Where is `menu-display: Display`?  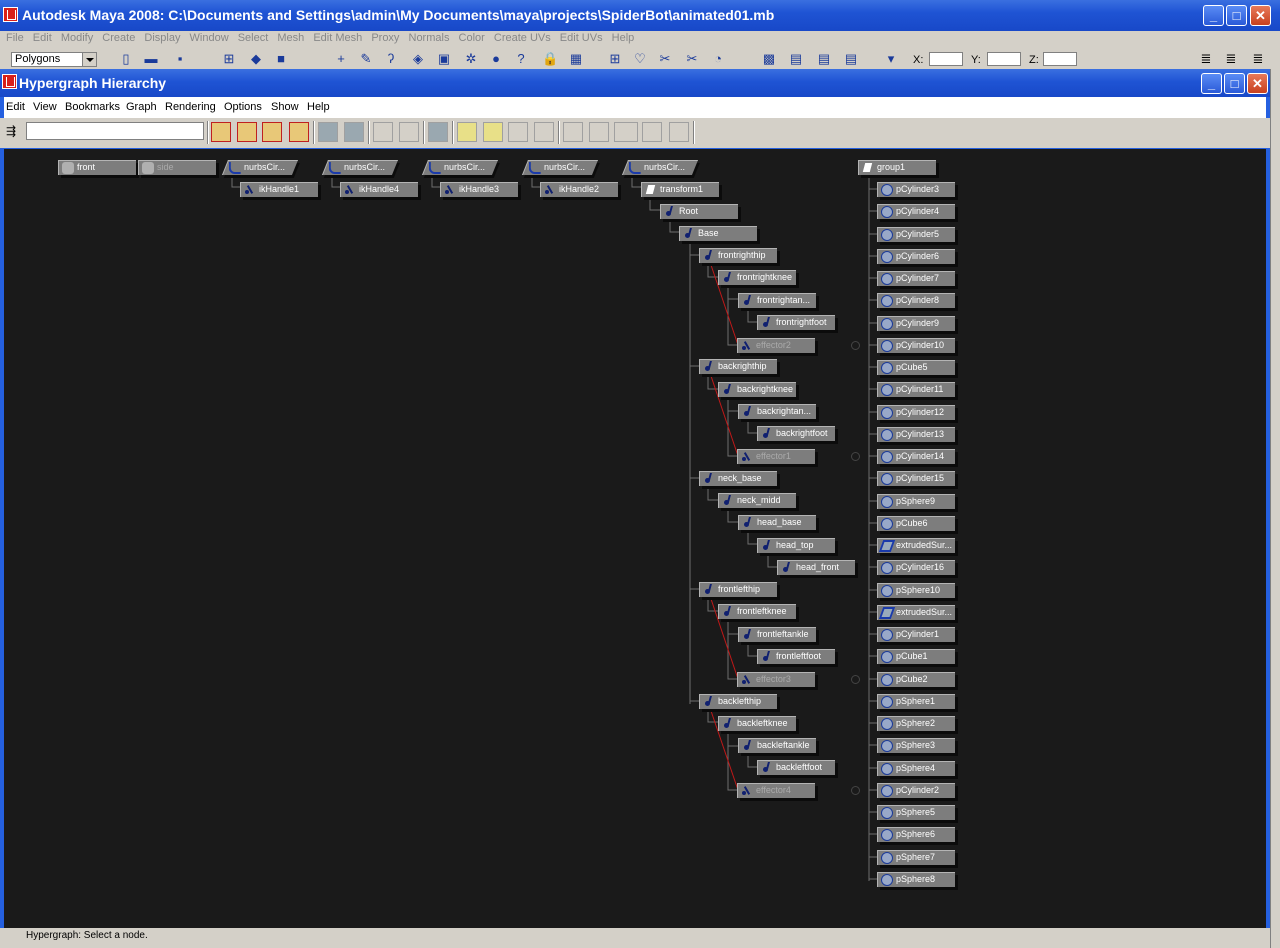 menu-display: Display is located at coordinates (162, 38).